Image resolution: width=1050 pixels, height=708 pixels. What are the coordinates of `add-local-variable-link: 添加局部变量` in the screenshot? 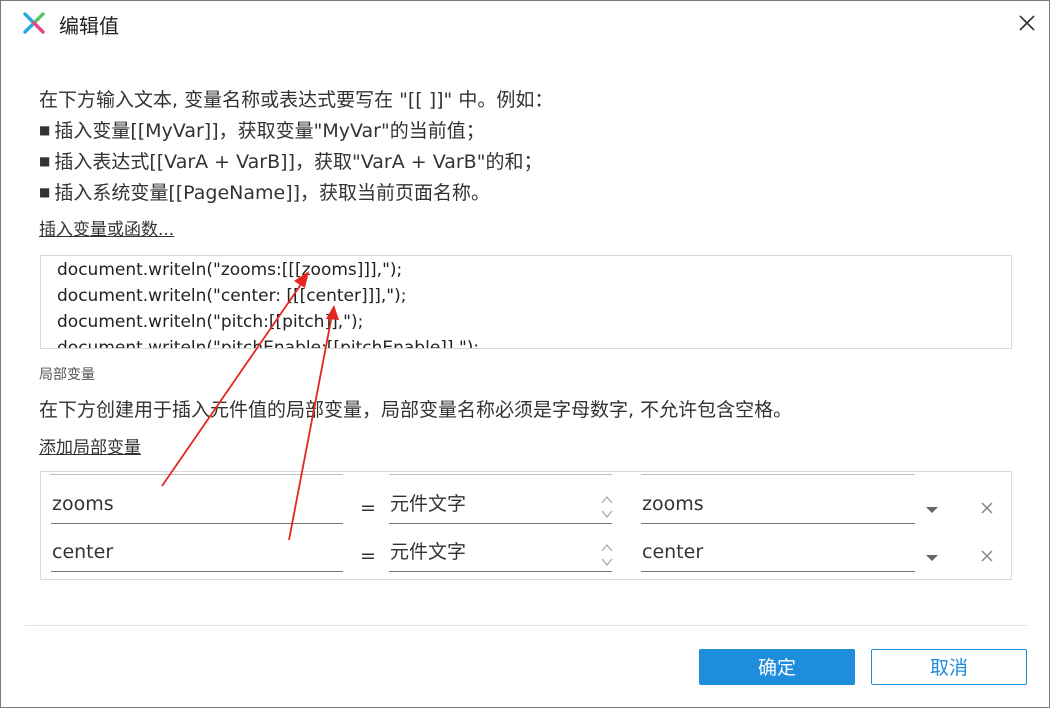 It's located at (90, 445).